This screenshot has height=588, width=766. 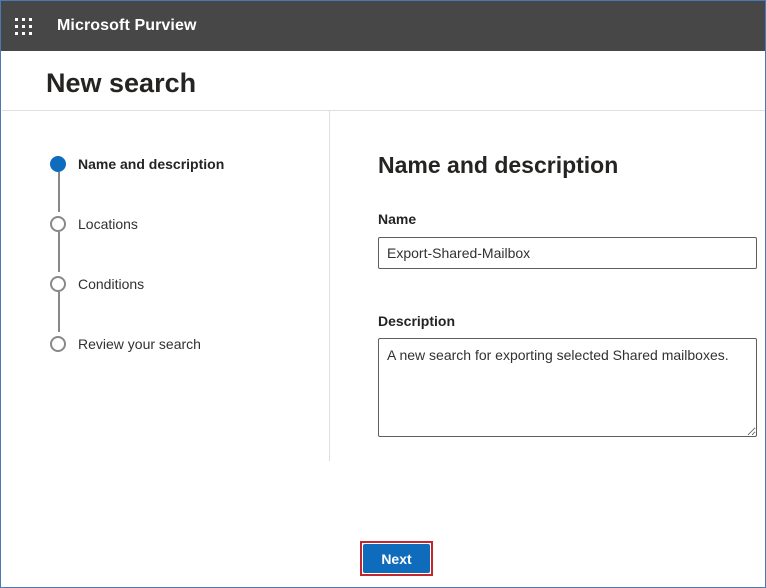 I want to click on step-label: Review your search, so click(x=139, y=344).